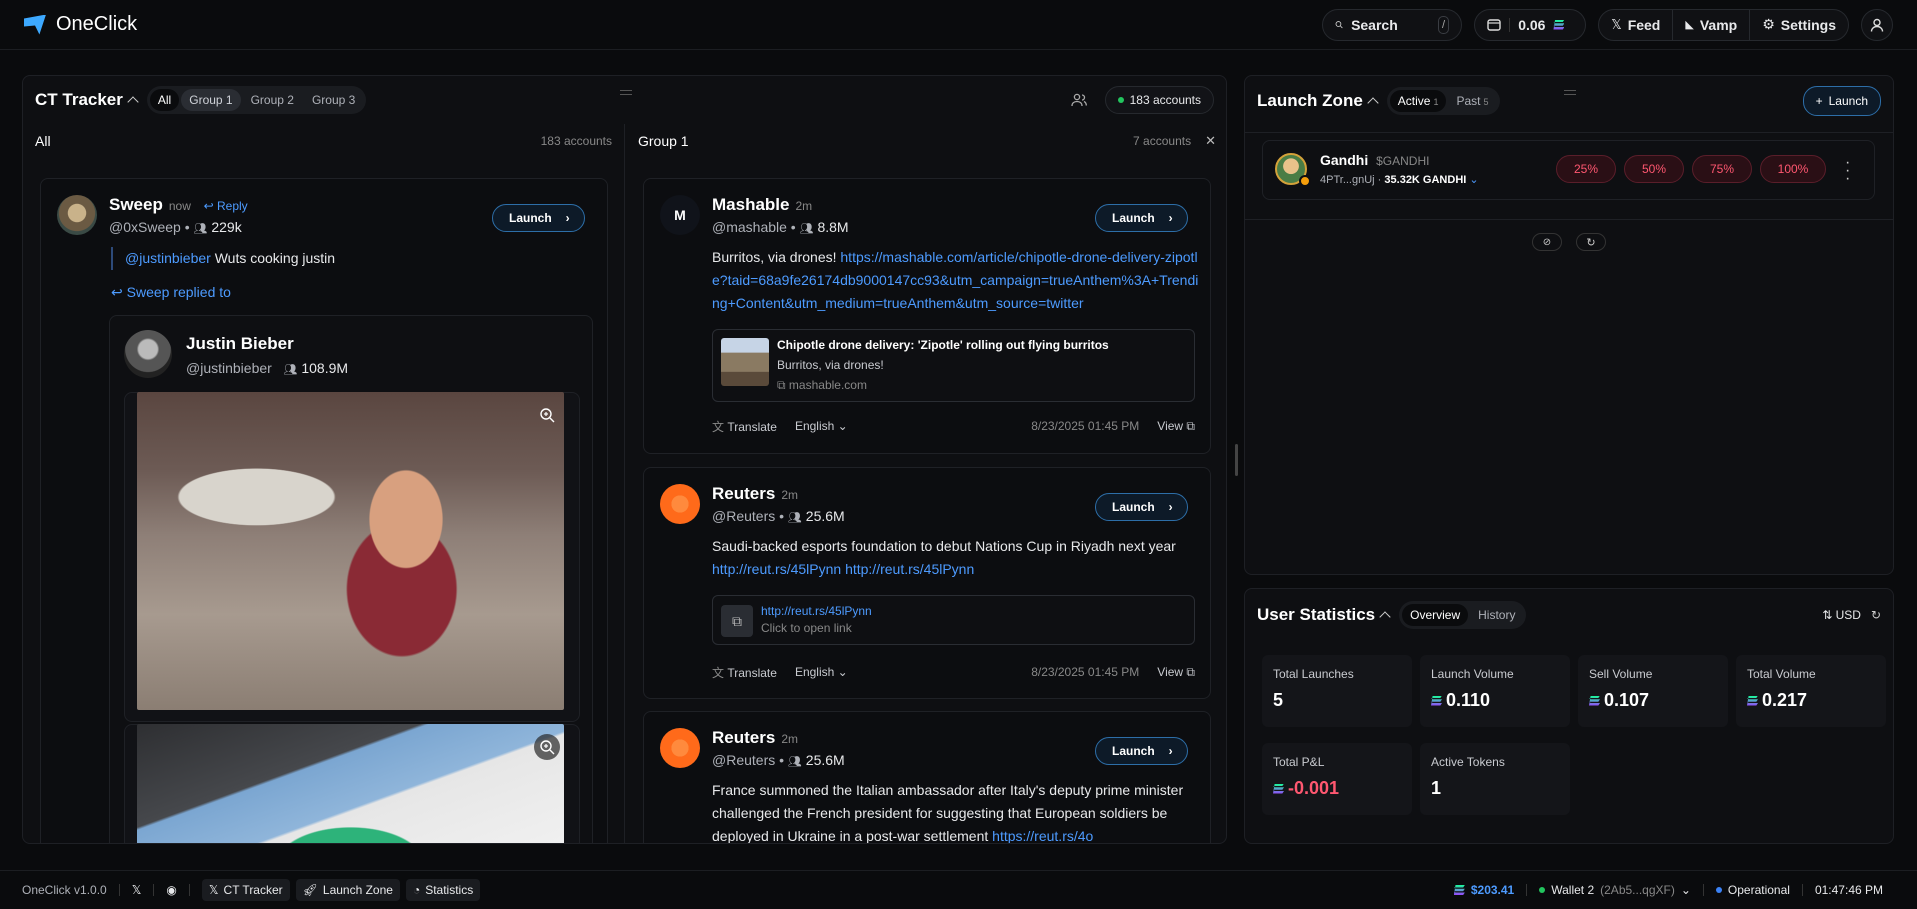  What do you see at coordinates (1793, 169) in the screenshot?
I see `sell-100-button: 100%` at bounding box center [1793, 169].